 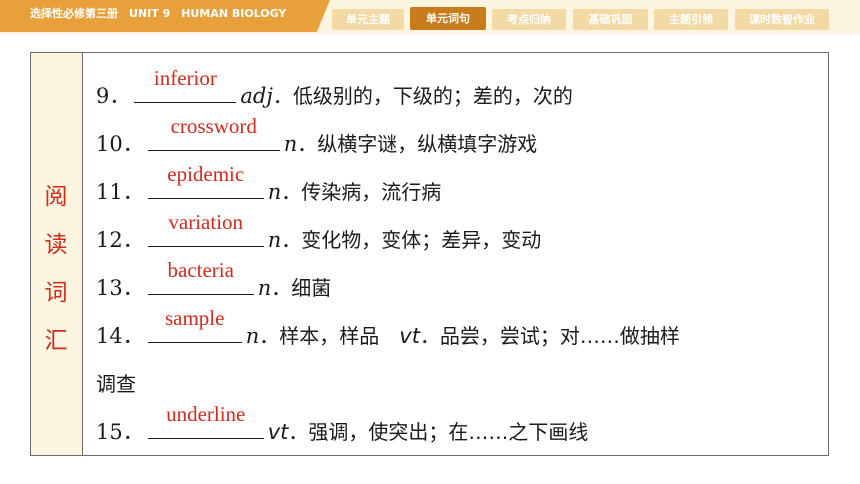 What do you see at coordinates (213, 126) in the screenshot?
I see `answer-word: crossword` at bounding box center [213, 126].